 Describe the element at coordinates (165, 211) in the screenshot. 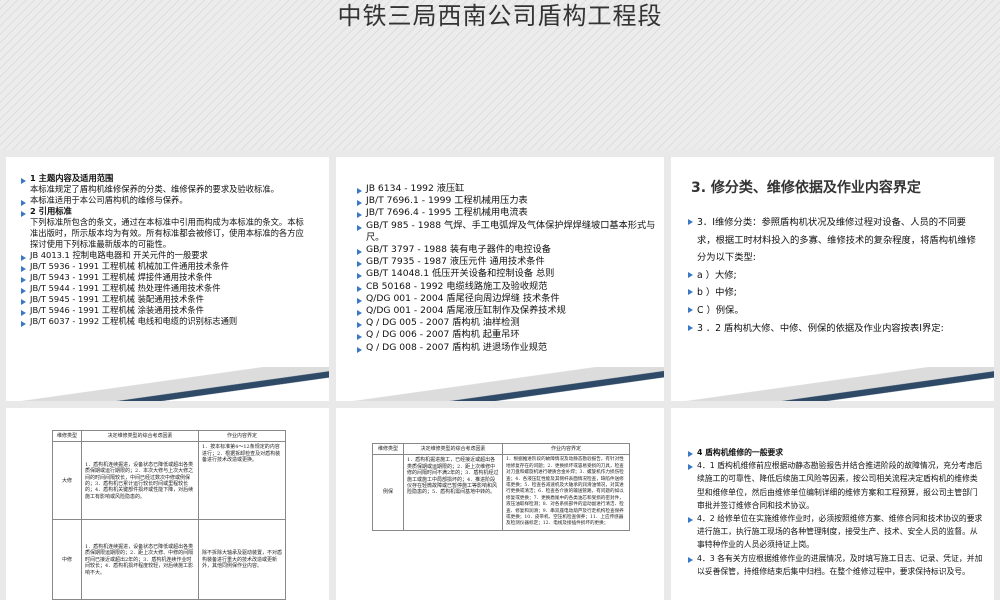

I see `list-item: 2 引用标准` at that location.